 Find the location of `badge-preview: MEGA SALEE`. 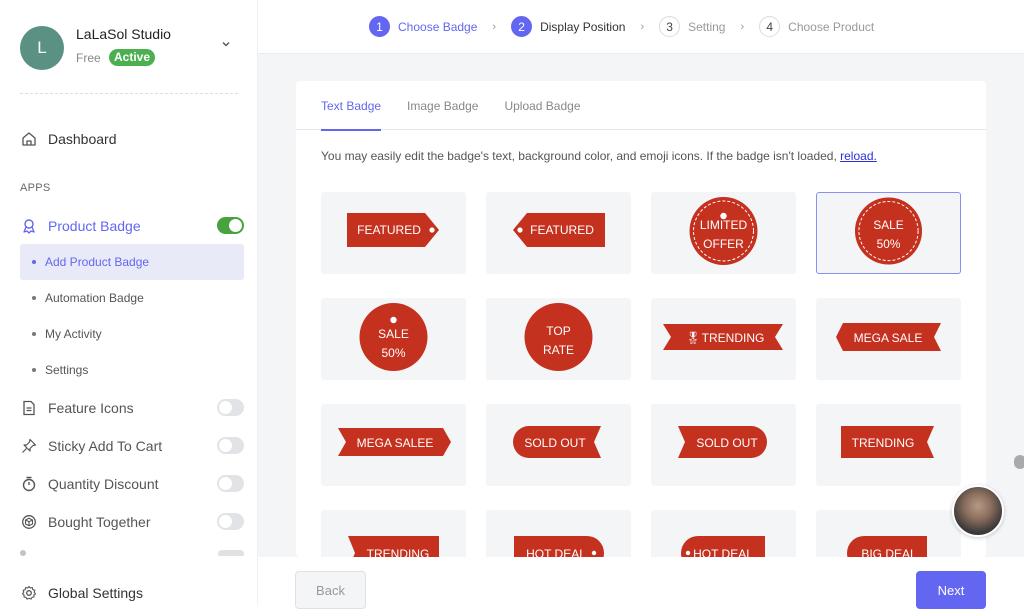

badge-preview: MEGA SALEE is located at coordinates (394, 442).